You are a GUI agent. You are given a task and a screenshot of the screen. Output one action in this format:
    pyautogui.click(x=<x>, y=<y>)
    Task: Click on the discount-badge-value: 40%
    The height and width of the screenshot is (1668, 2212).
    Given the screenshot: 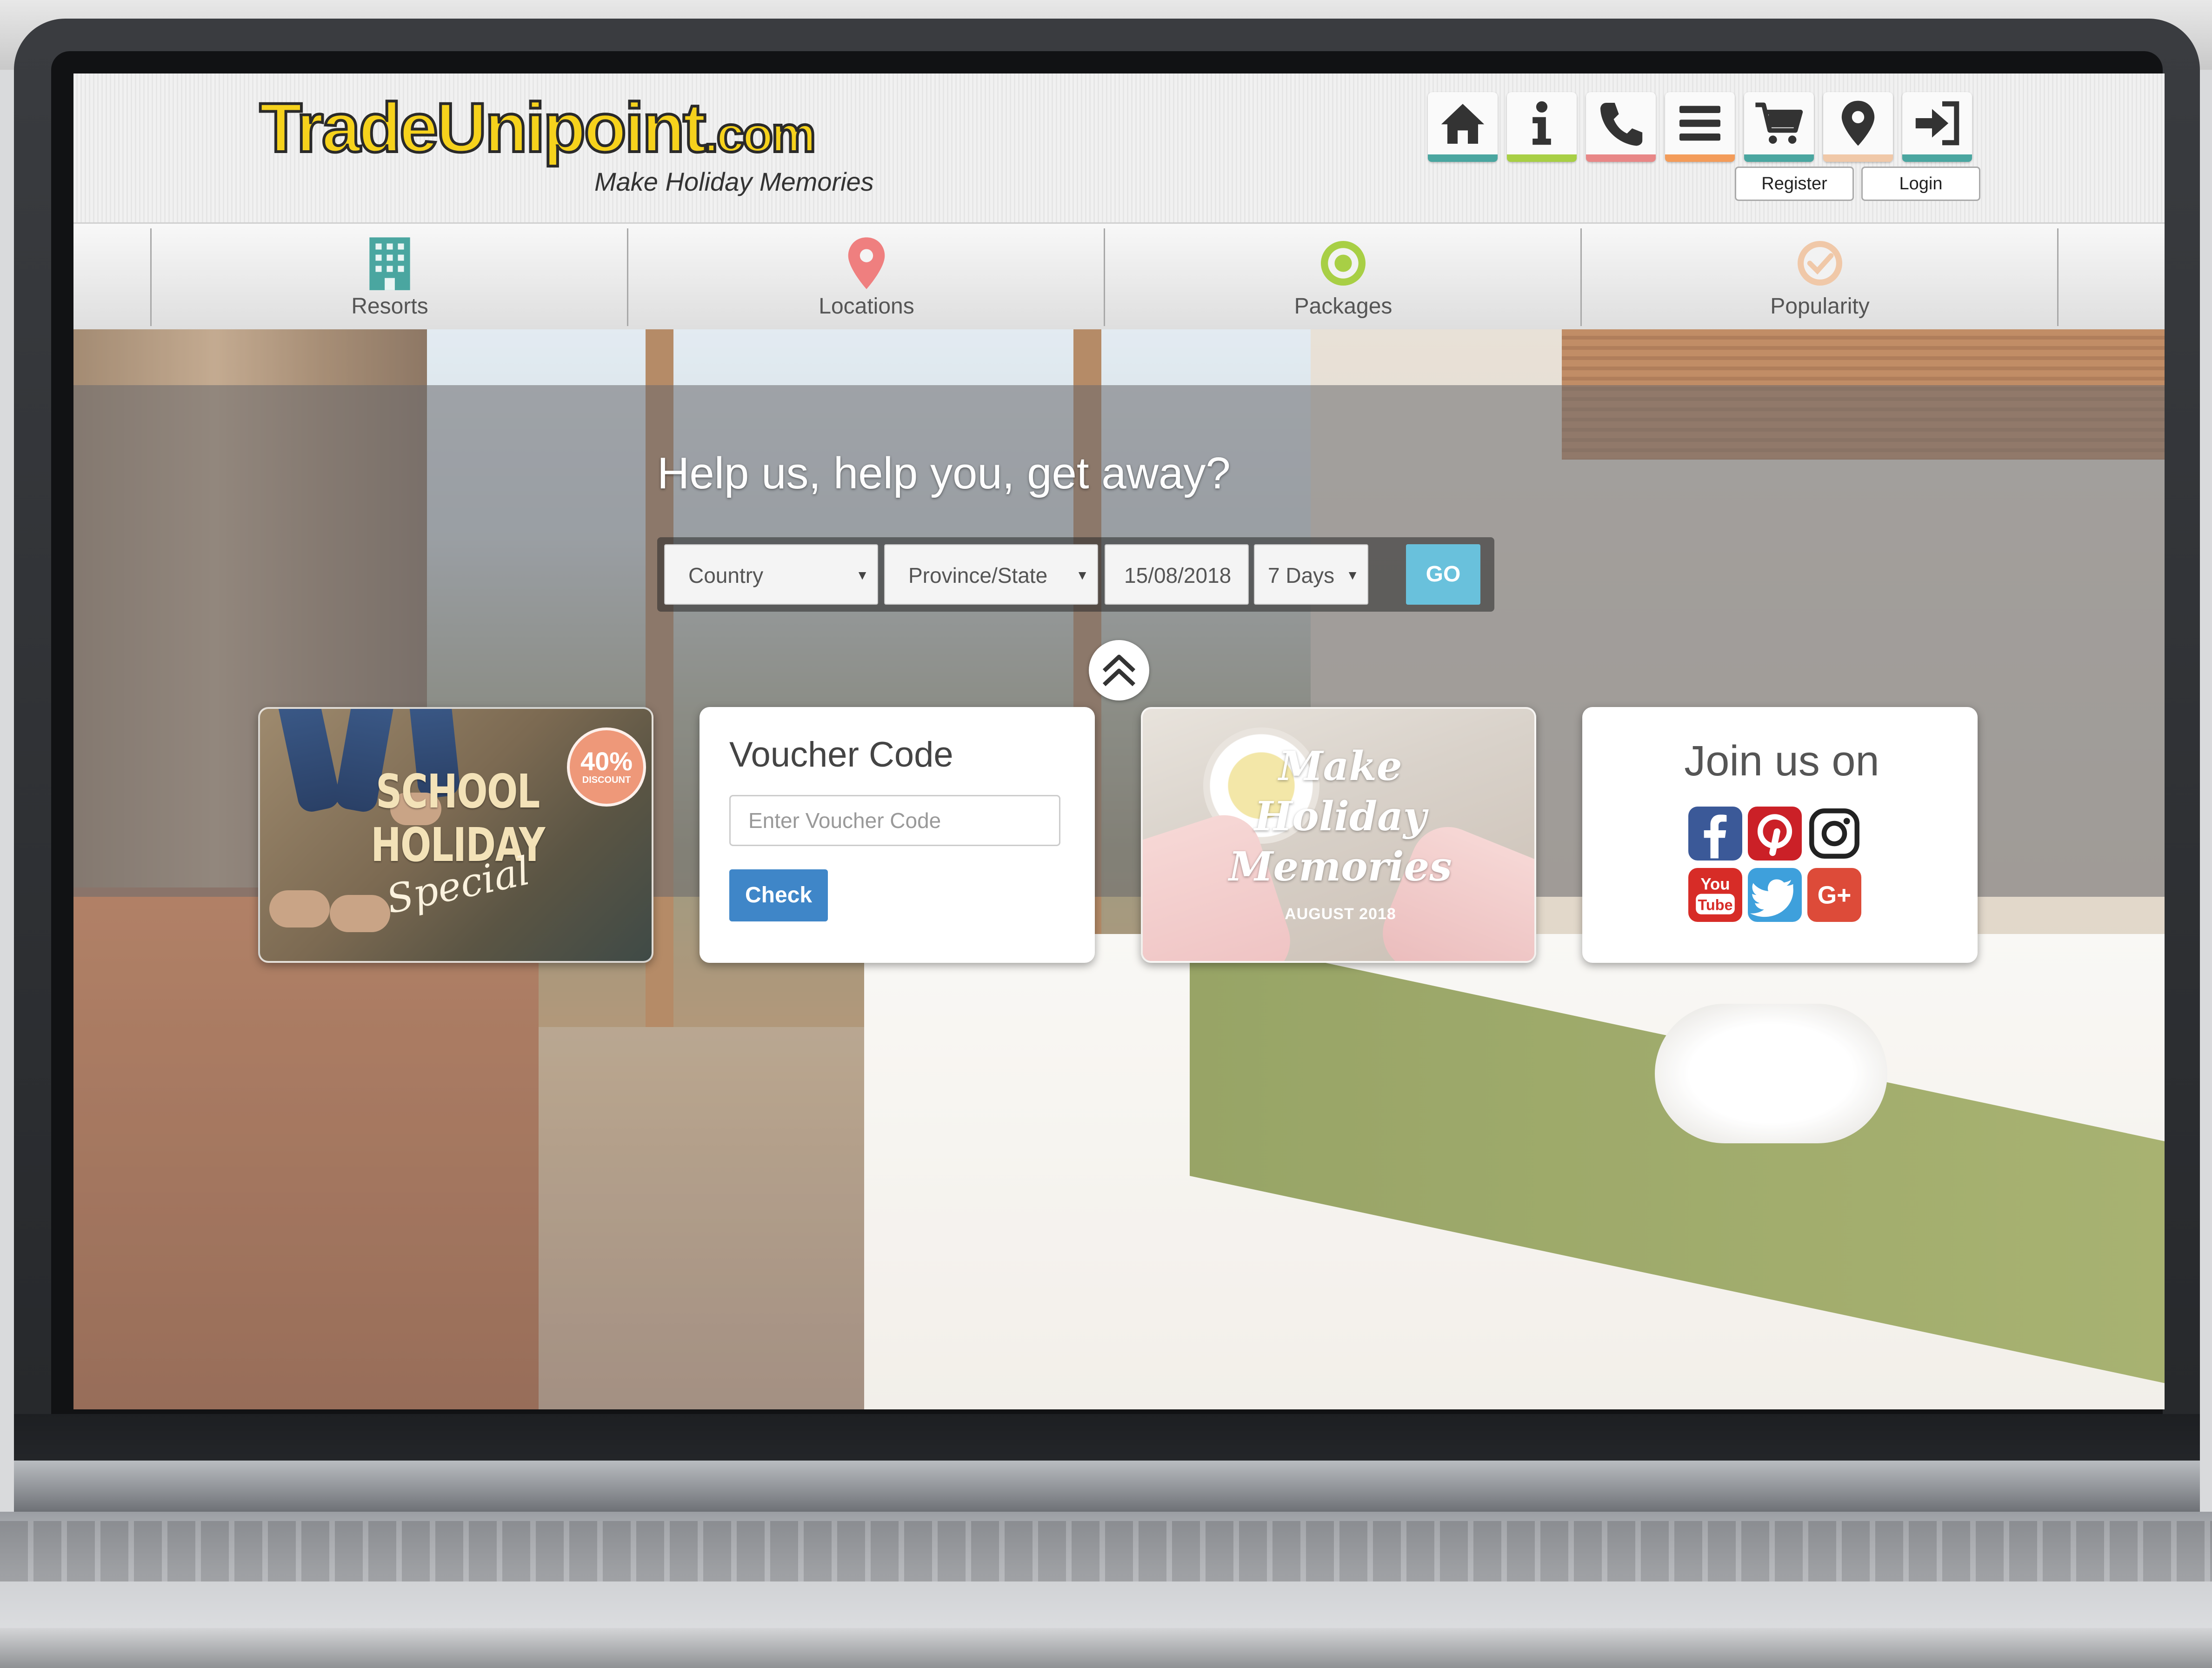 What is the action you would take?
    pyautogui.click(x=607, y=761)
    